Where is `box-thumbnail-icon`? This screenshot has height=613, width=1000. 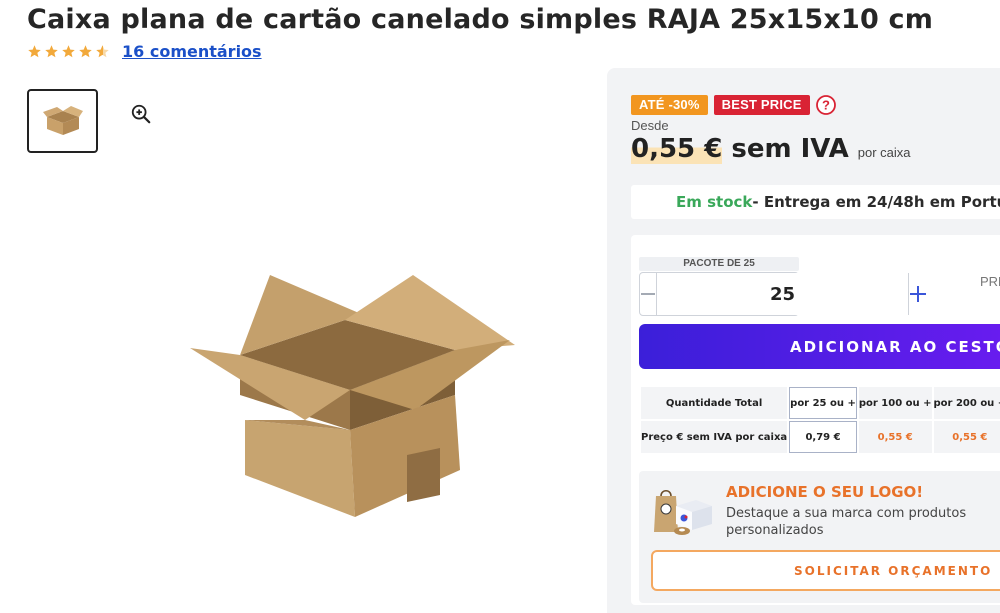 box-thumbnail-icon is located at coordinates (62, 120).